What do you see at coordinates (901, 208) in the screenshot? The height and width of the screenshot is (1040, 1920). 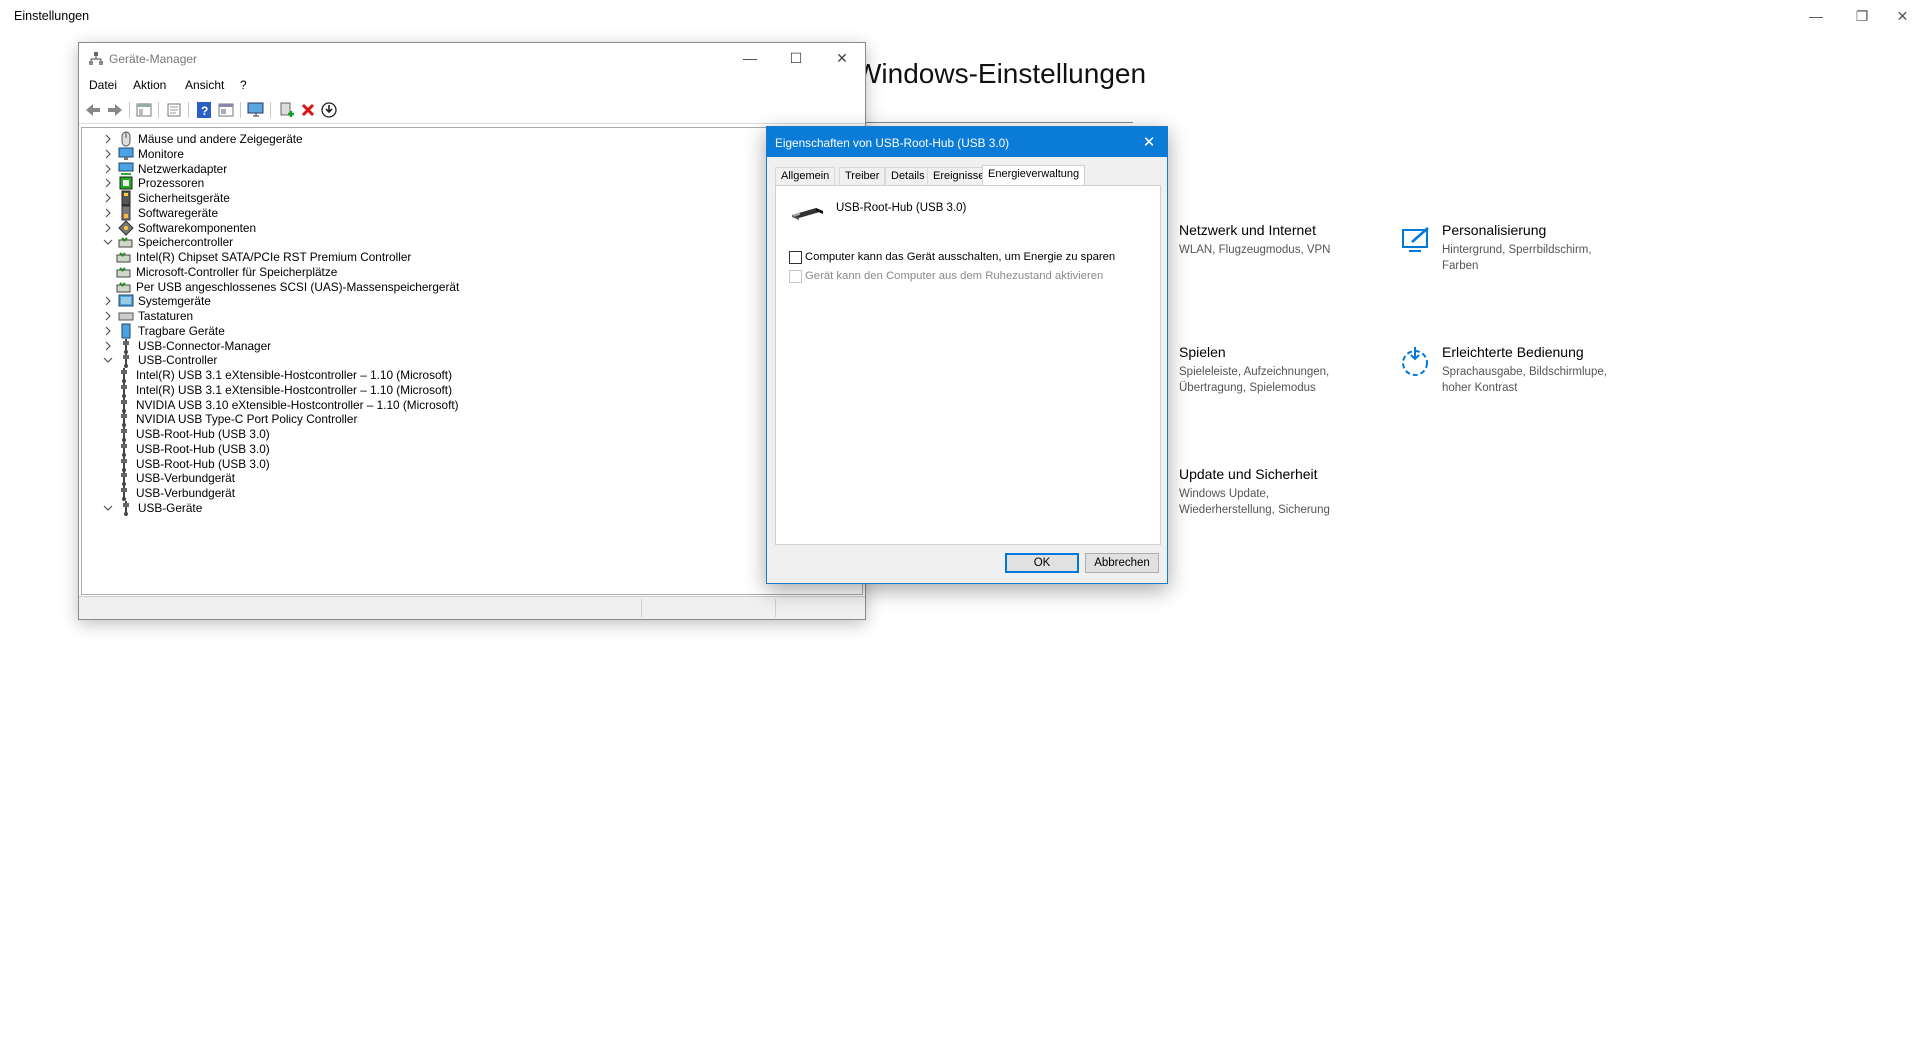 I see `device-name: USB-Root-Hub (USB 3.0)` at bounding box center [901, 208].